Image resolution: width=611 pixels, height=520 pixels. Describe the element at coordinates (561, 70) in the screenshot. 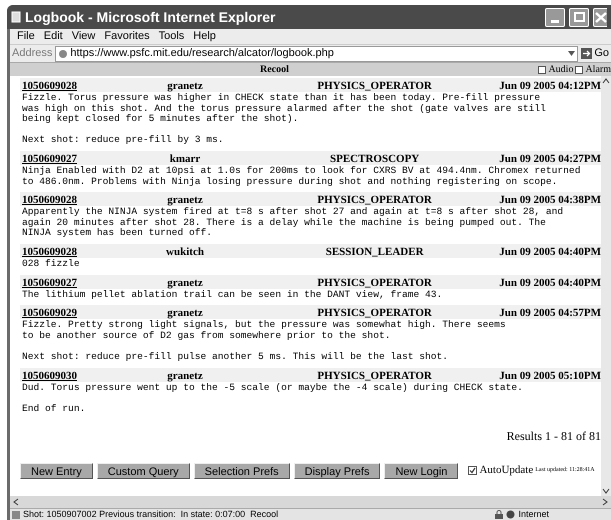

I see `checkbox-label: Audio` at that location.